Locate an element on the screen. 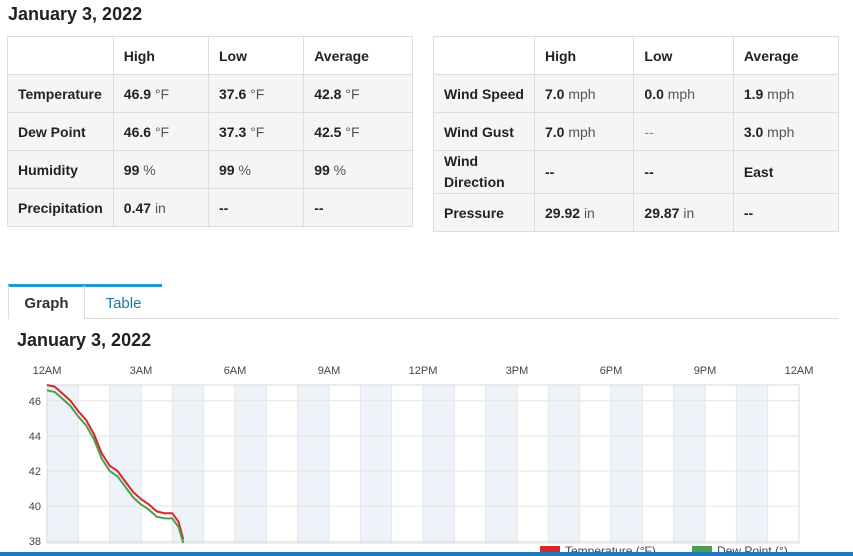 The image size is (853, 556). left-table-value-cell: 37.3 °F is located at coordinates (256, 131).